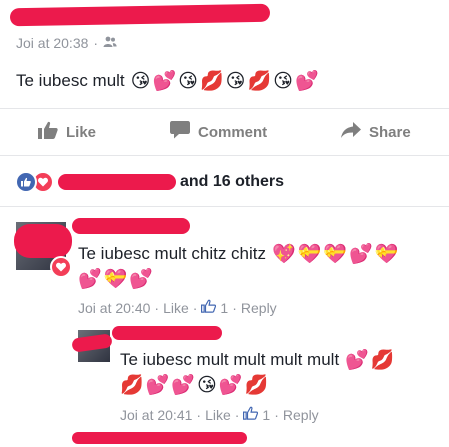 This screenshot has height=447, width=449. Describe the element at coordinates (259, 308) in the screenshot. I see `comment-reply-link: Reply` at that location.